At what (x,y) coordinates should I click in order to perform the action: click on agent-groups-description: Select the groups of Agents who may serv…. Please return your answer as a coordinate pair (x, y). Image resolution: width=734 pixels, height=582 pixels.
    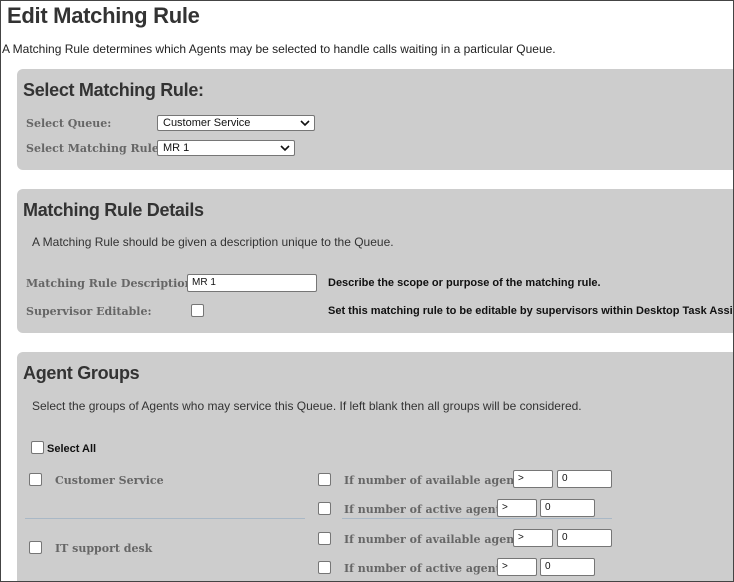
    Looking at the image, I should click on (307, 406).